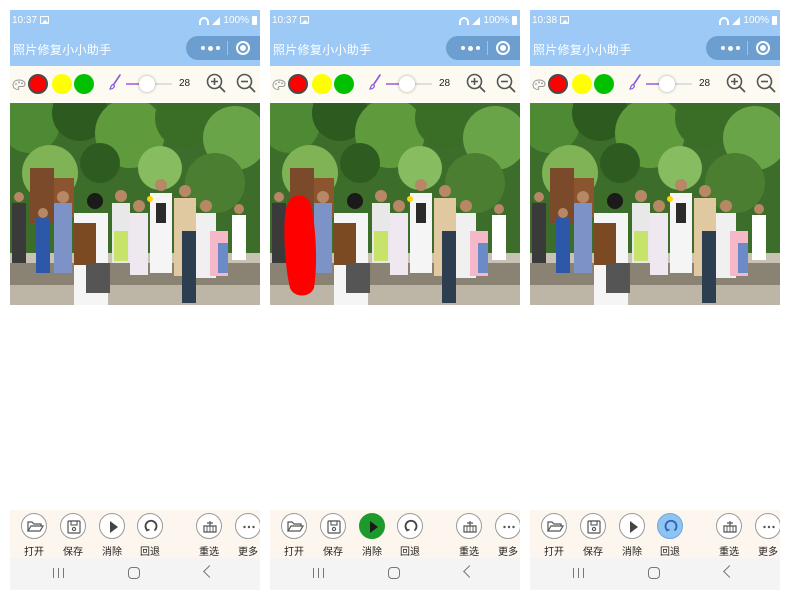  What do you see at coordinates (73, 552) in the screenshot?
I see `save-label: 保存` at bounding box center [73, 552].